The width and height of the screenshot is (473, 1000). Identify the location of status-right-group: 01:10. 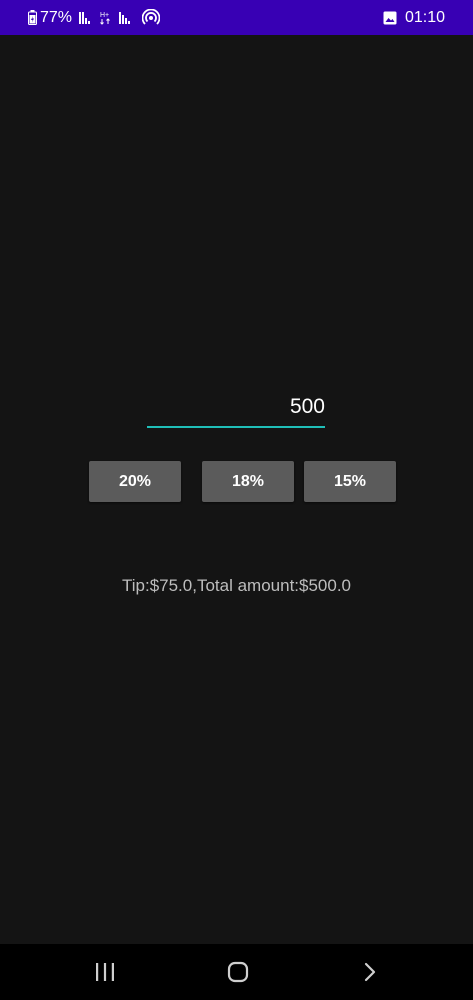
(414, 17).